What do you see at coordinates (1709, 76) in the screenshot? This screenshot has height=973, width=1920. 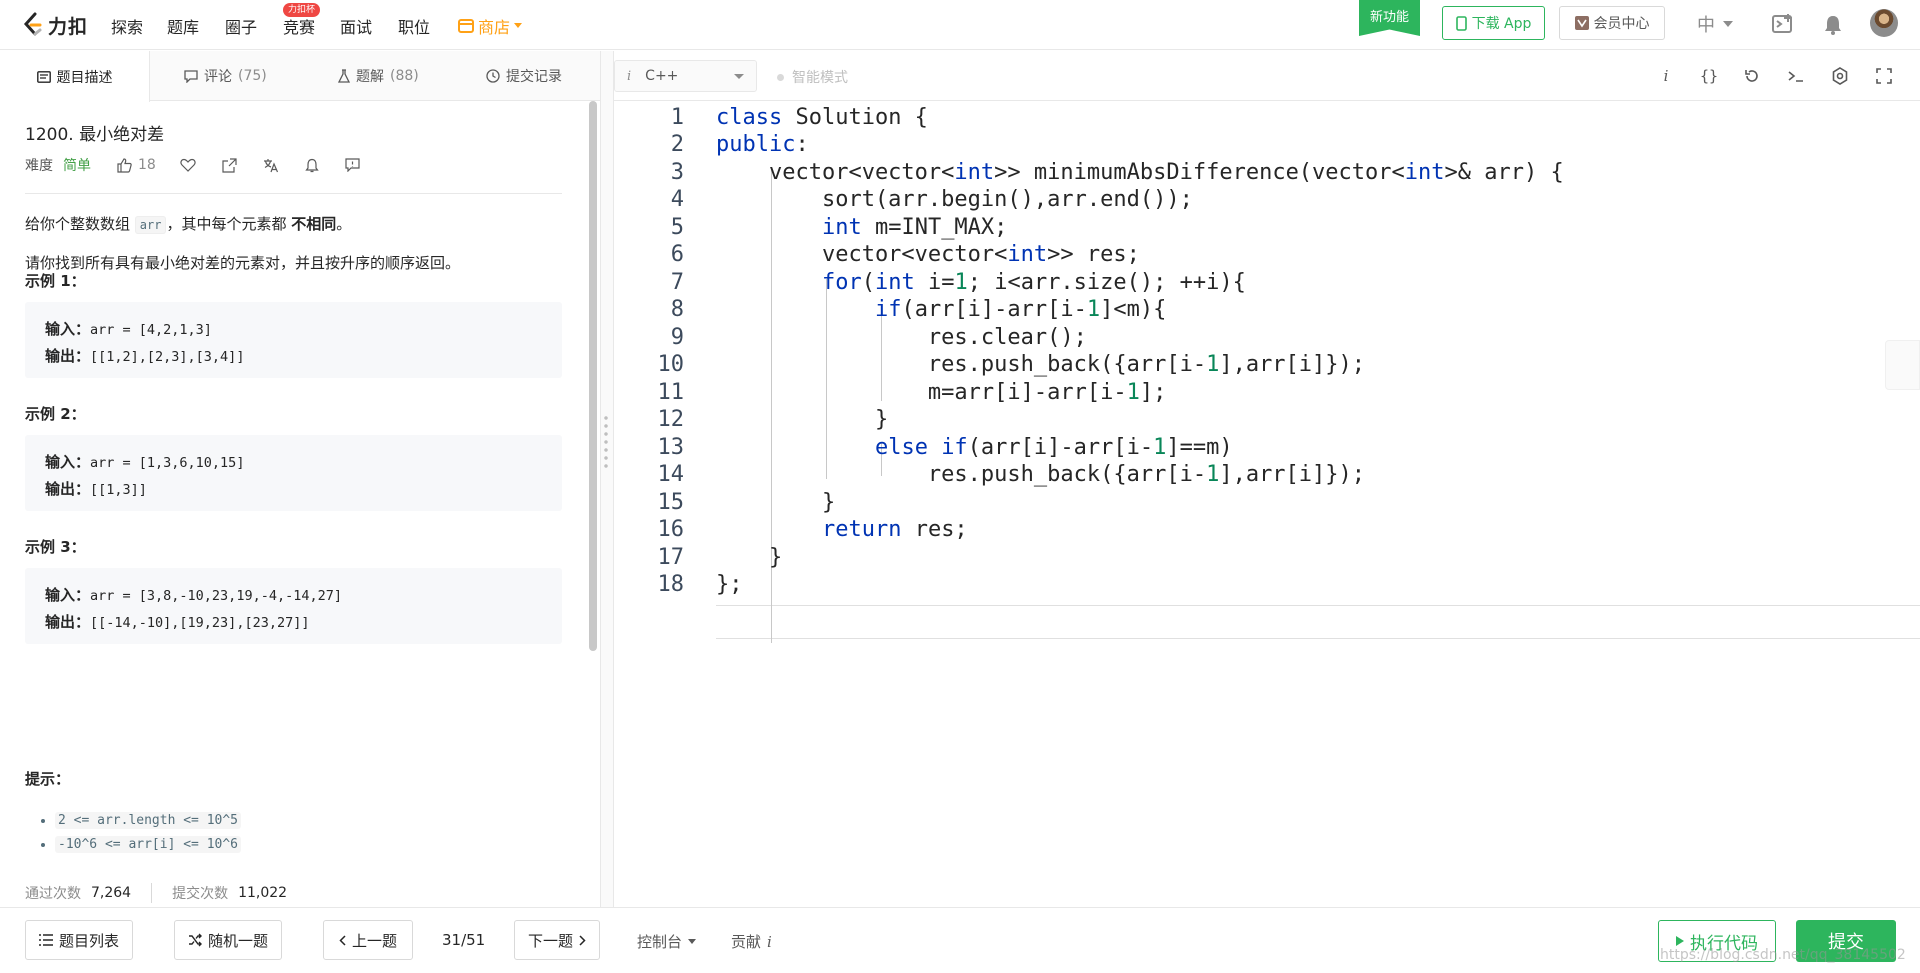 I see `braces-icon: {}` at bounding box center [1709, 76].